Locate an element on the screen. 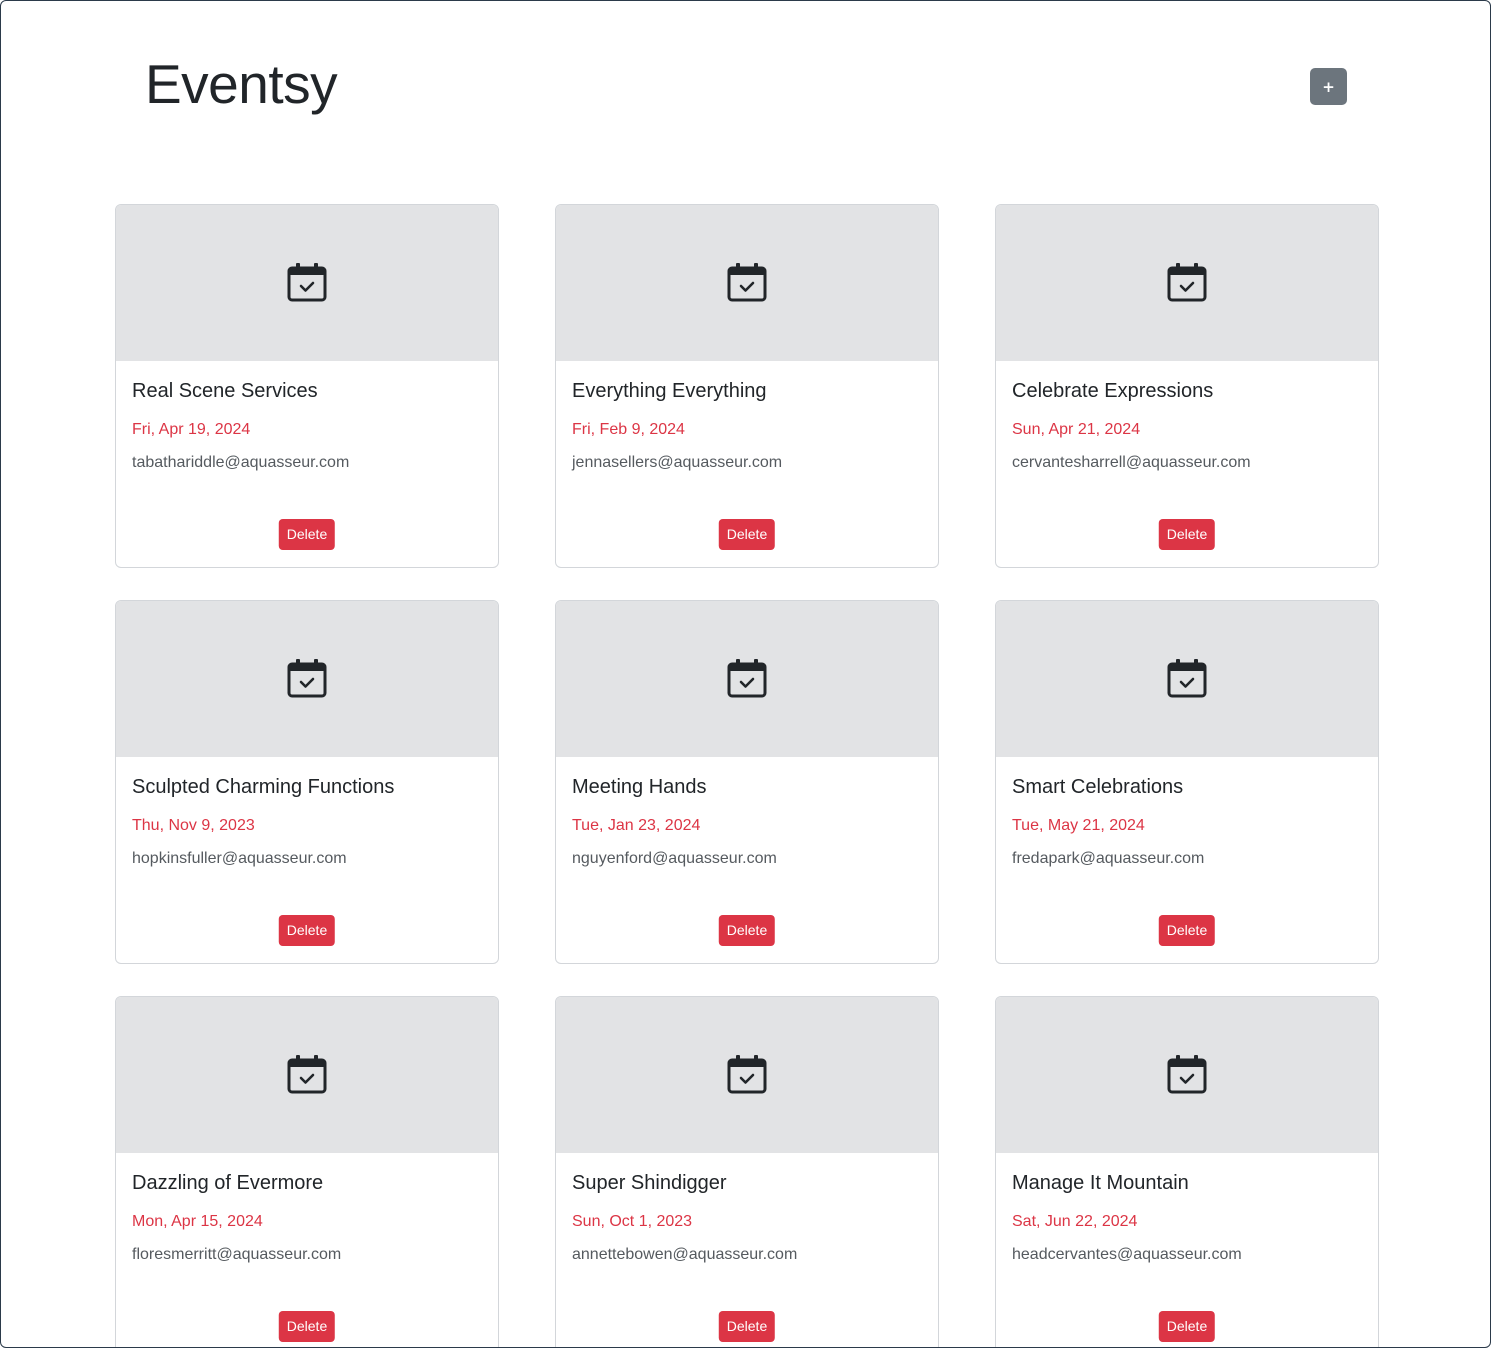 Image resolution: width=1491 pixels, height=1348 pixels. event-title: Super Shindigger is located at coordinates (649, 1183).